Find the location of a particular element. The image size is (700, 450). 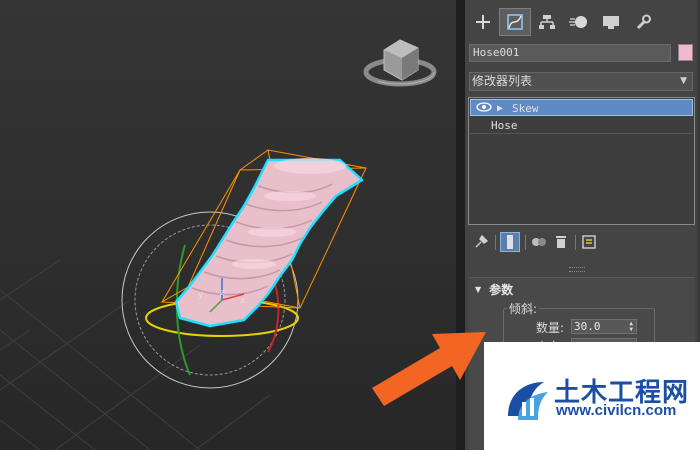

modify-curve-icon is located at coordinates (515, 22).